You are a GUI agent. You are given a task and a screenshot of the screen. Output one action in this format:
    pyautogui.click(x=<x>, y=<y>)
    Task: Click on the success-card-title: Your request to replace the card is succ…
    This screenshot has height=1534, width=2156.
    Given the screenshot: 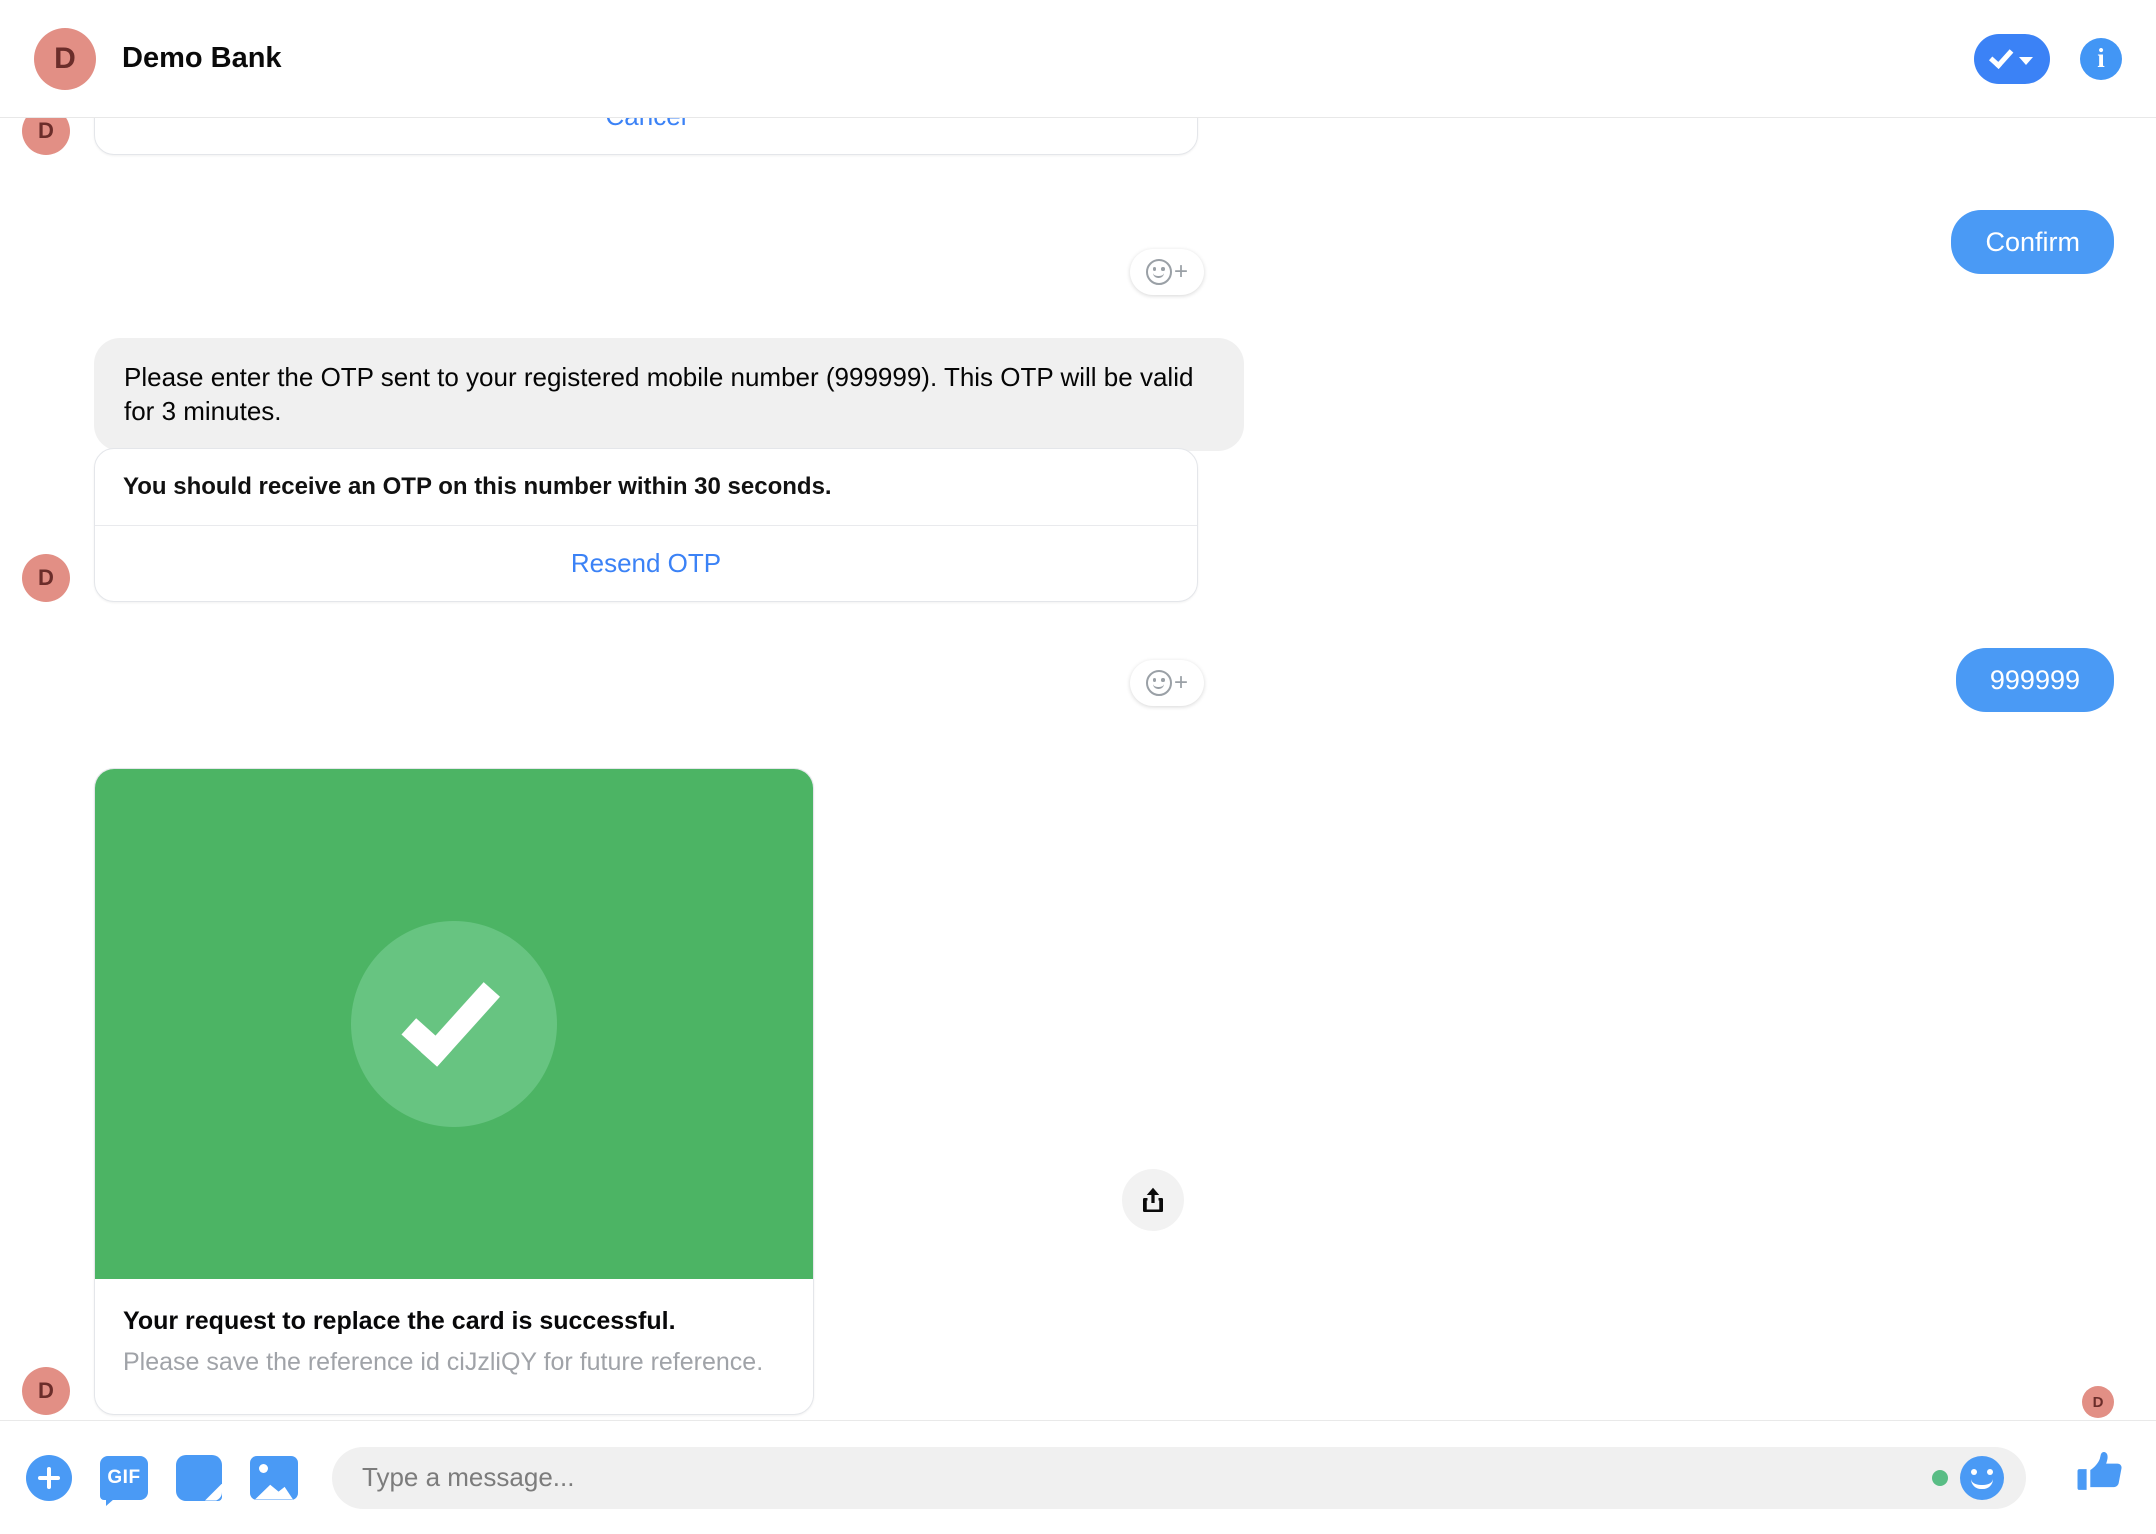 What is the action you would take?
    pyautogui.click(x=399, y=1321)
    